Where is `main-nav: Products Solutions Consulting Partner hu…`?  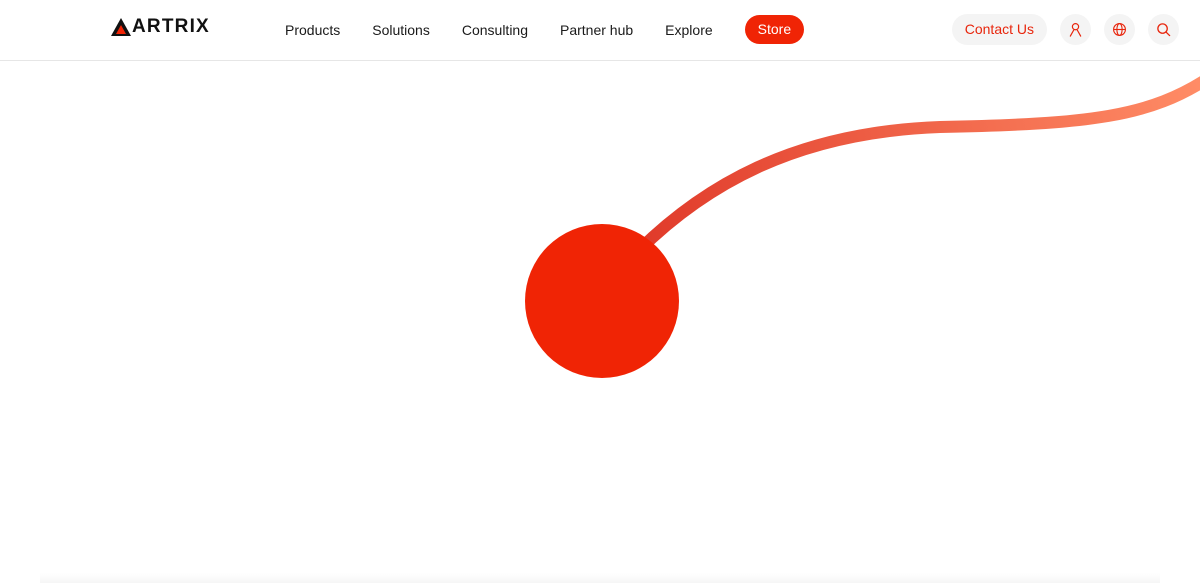 main-nav: Products Solutions Consulting Partner hu… is located at coordinates (545, 29).